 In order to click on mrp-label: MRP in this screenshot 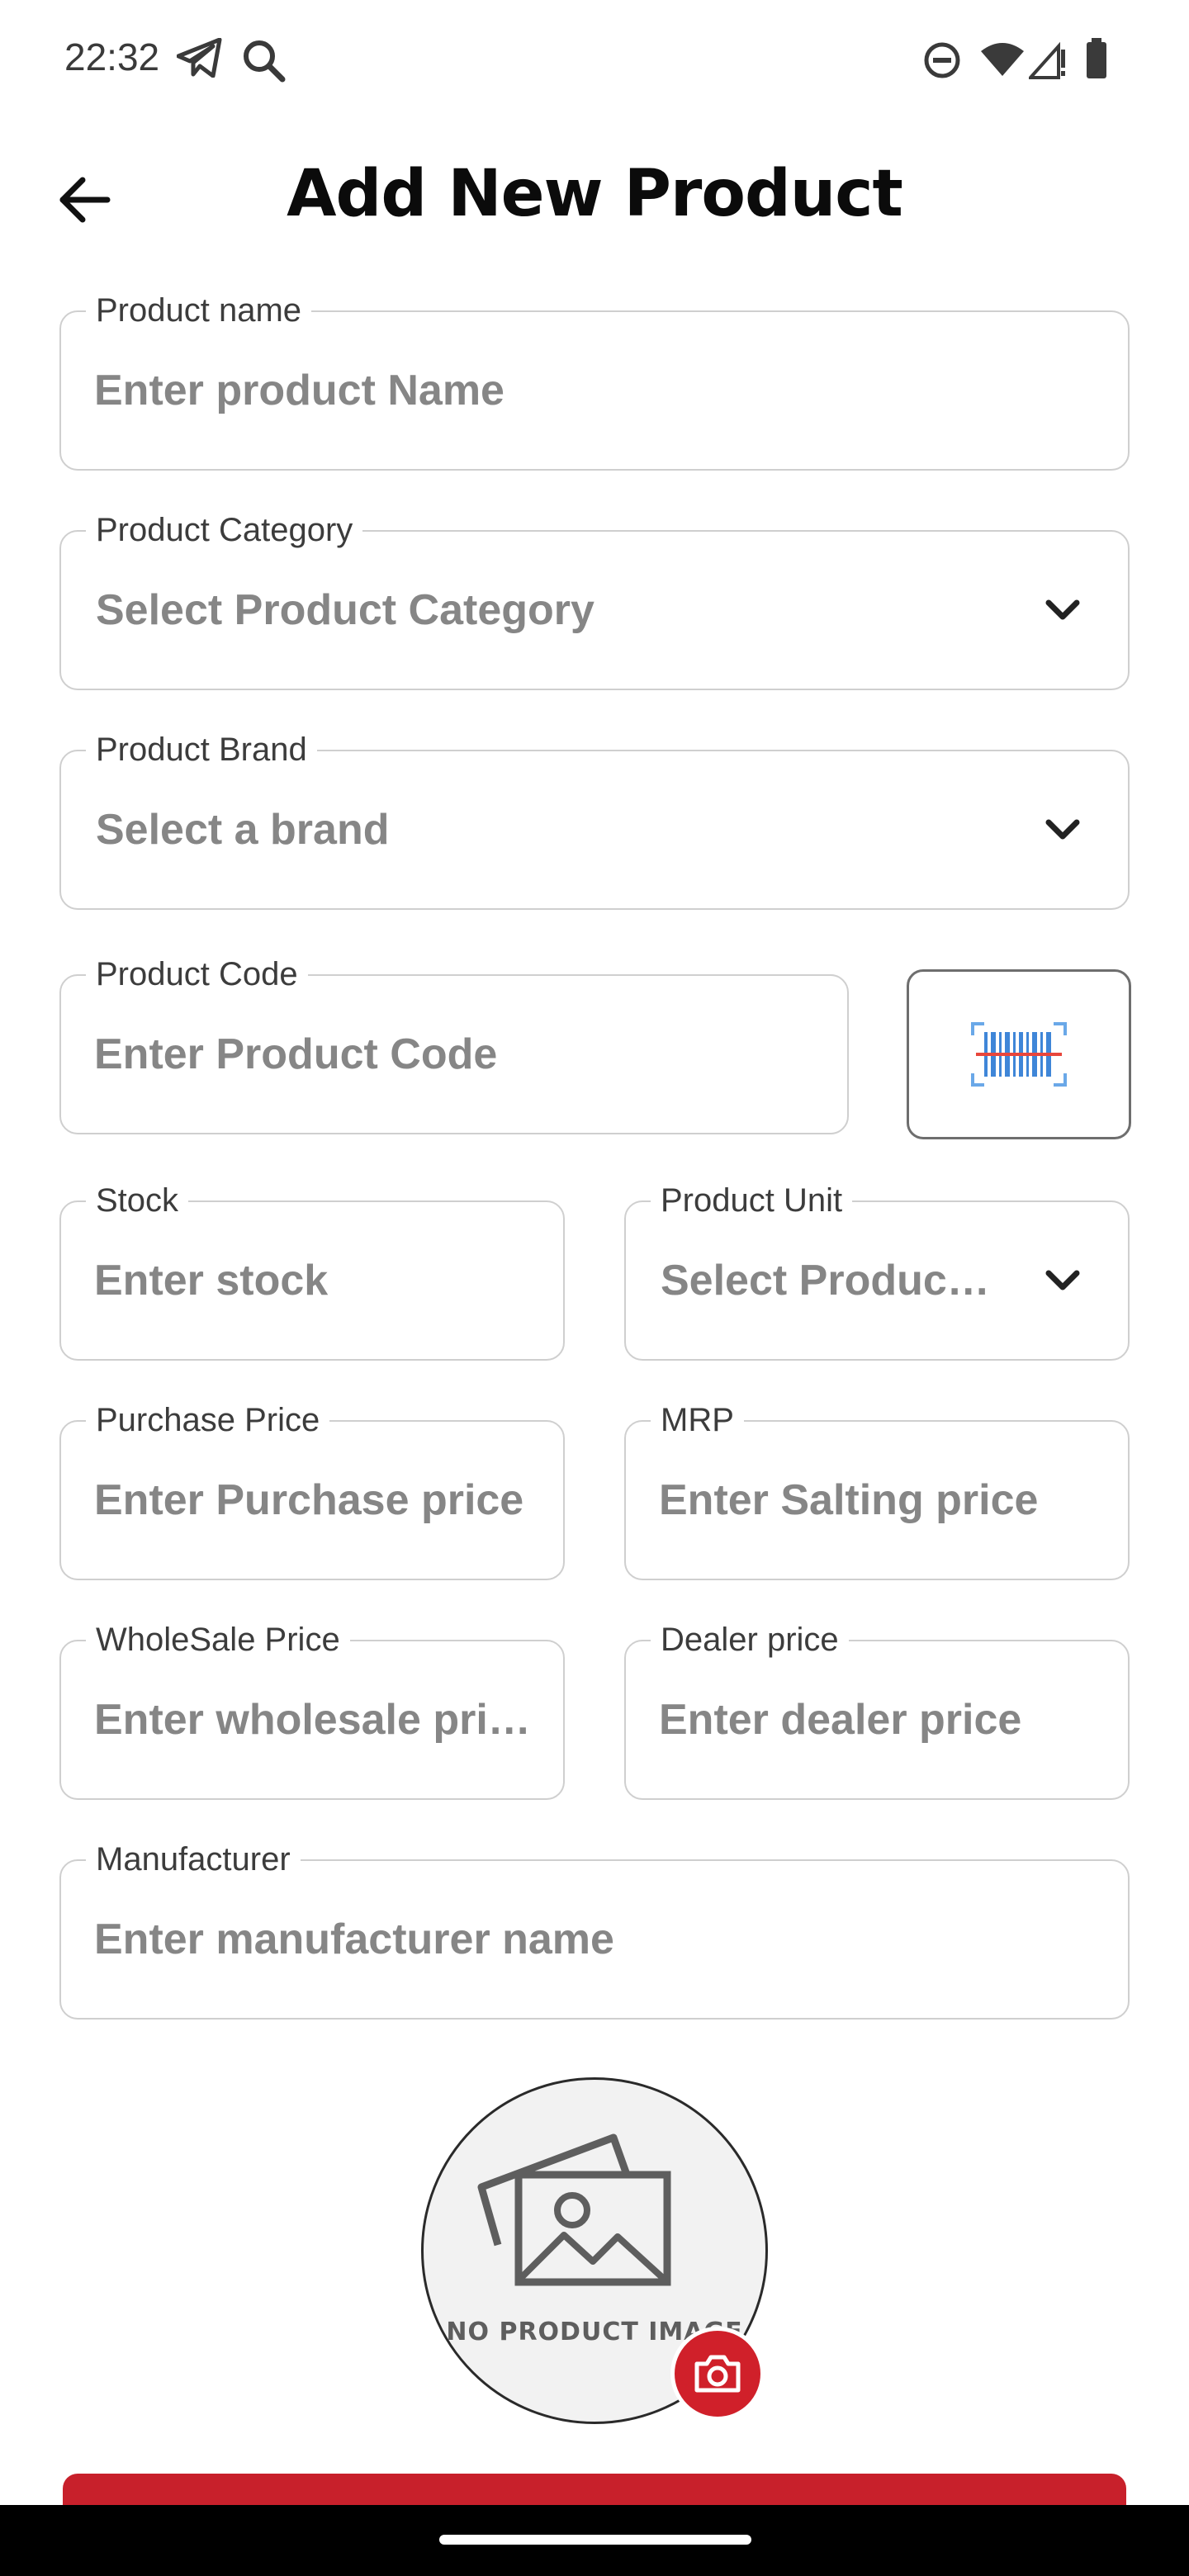, I will do `click(697, 1420)`.